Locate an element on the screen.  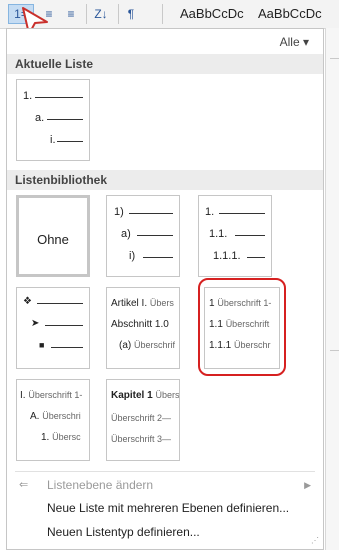
ribbon-toolbar: 1= ≡ ≡ Z↓ ¶ AaBbCcDc AaBbCcDc is located at coordinates (169, 14).